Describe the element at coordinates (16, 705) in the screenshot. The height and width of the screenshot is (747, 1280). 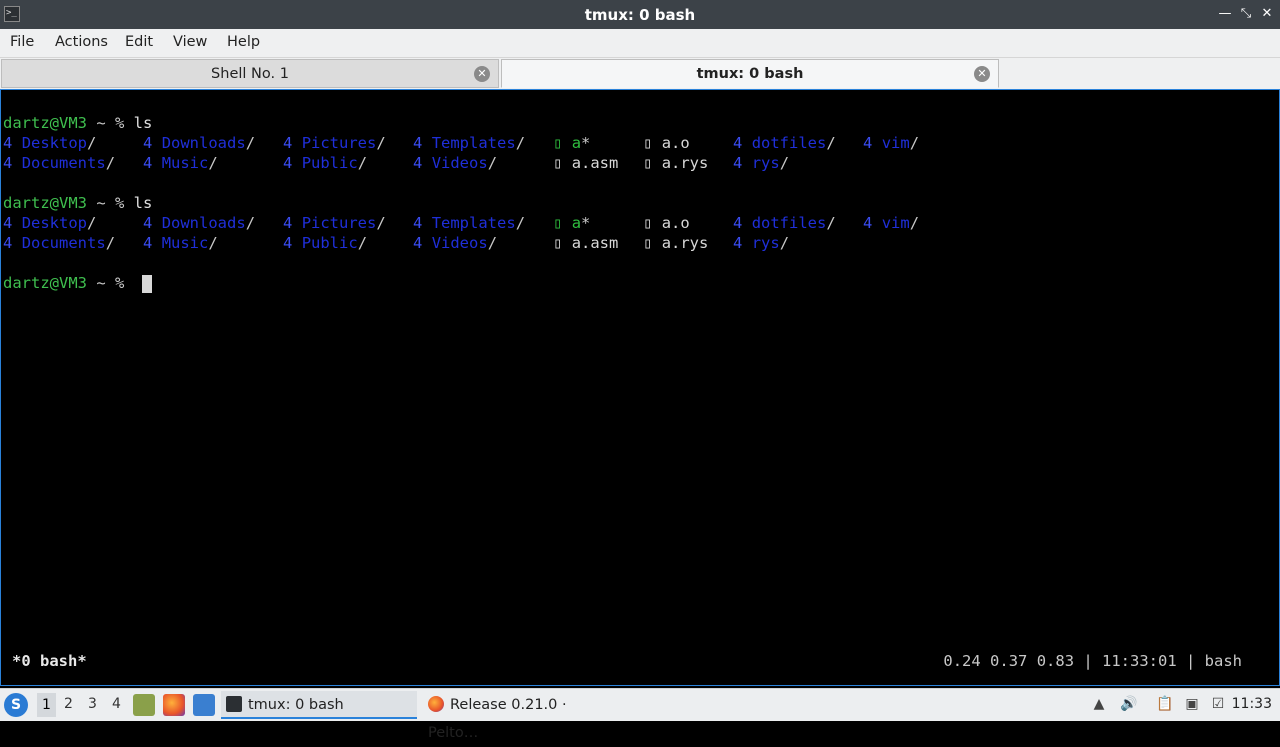
I see `start-menu-icon: S` at that location.